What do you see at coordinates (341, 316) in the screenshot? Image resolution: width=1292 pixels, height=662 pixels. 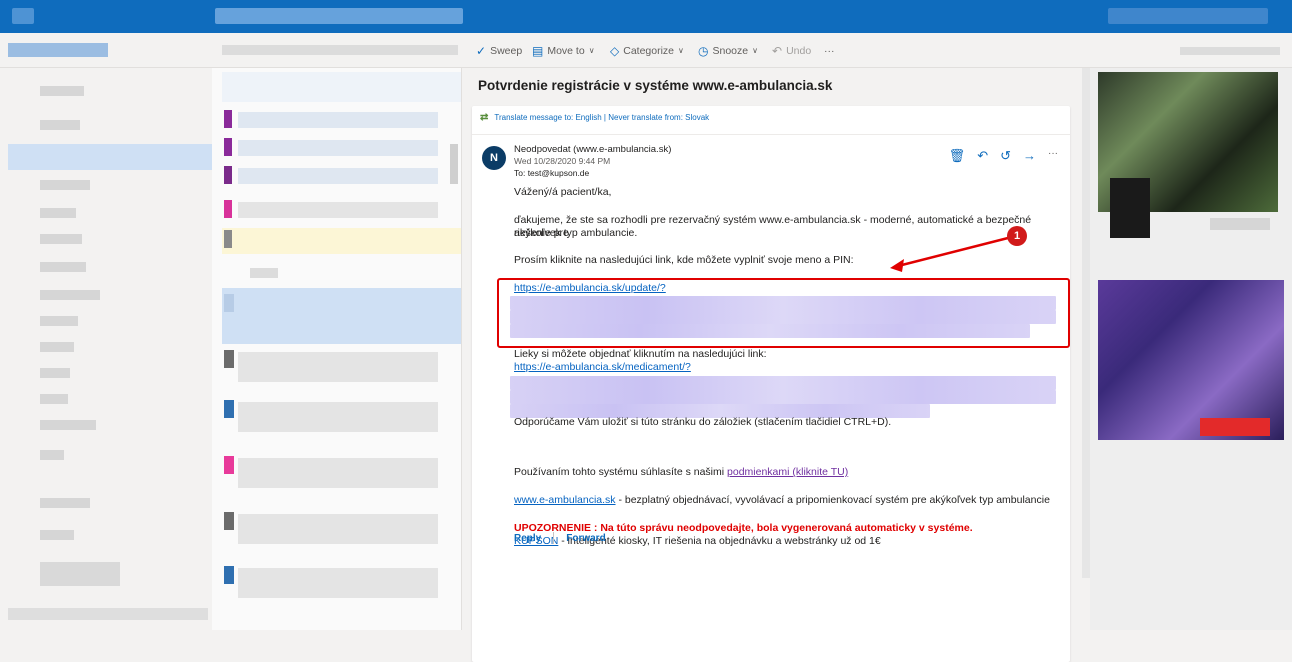 I see `list-item-selected` at bounding box center [341, 316].